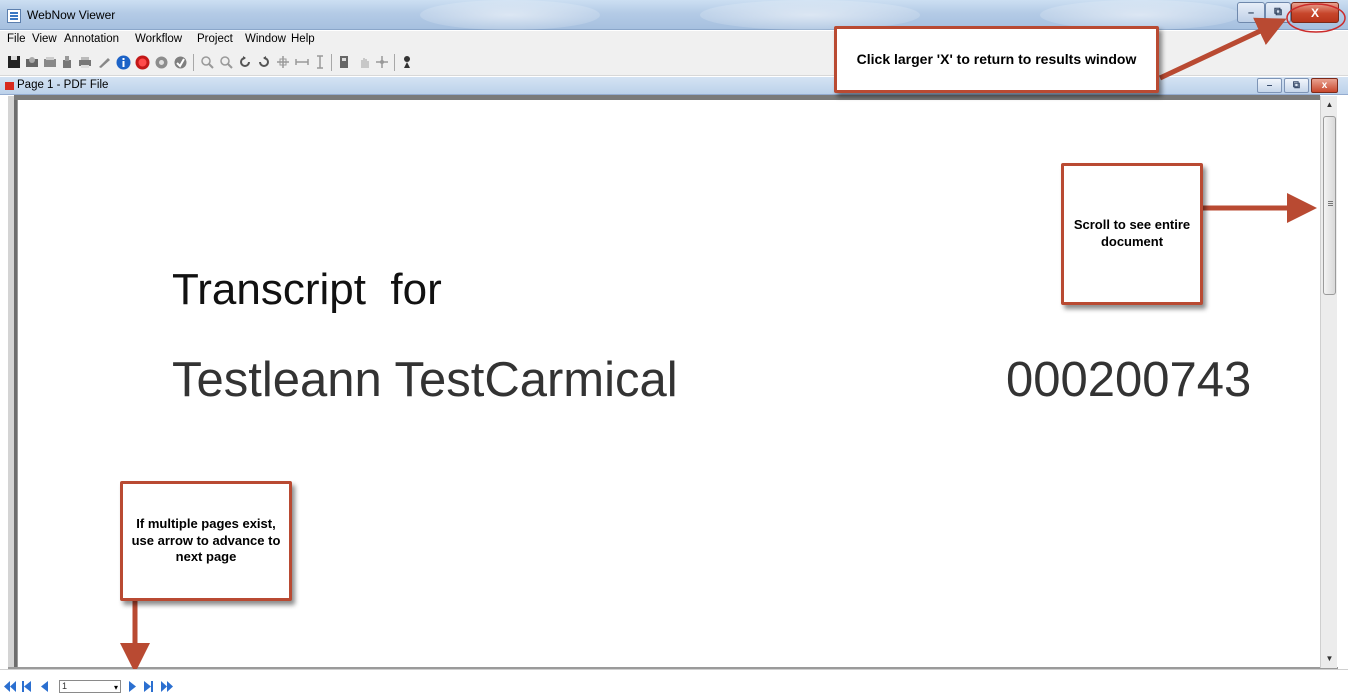  Describe the element at coordinates (148, 686) in the screenshot. I see `next-section-button` at that location.